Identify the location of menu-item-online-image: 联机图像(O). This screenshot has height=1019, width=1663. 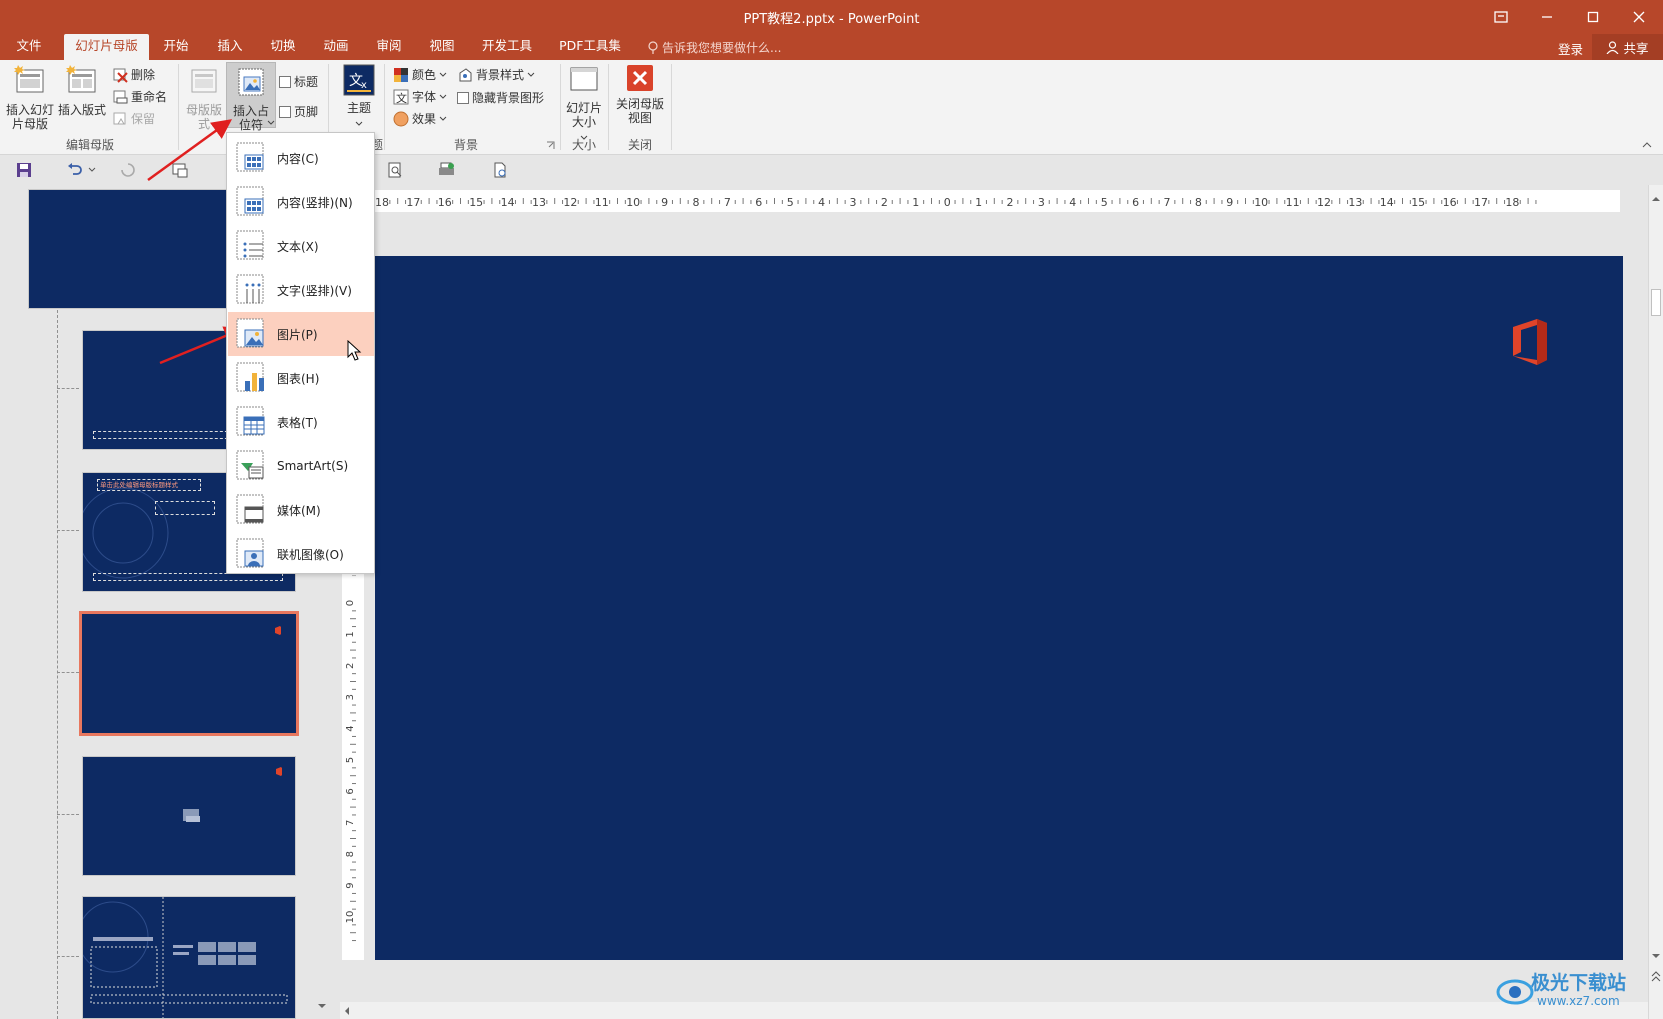
(301, 554).